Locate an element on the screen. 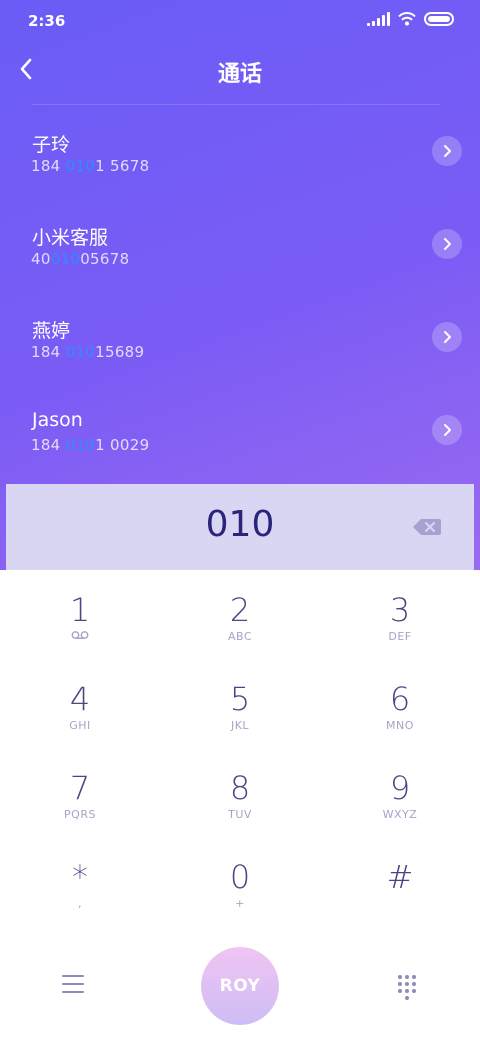  contact-name: 小米客服 is located at coordinates (70, 238).